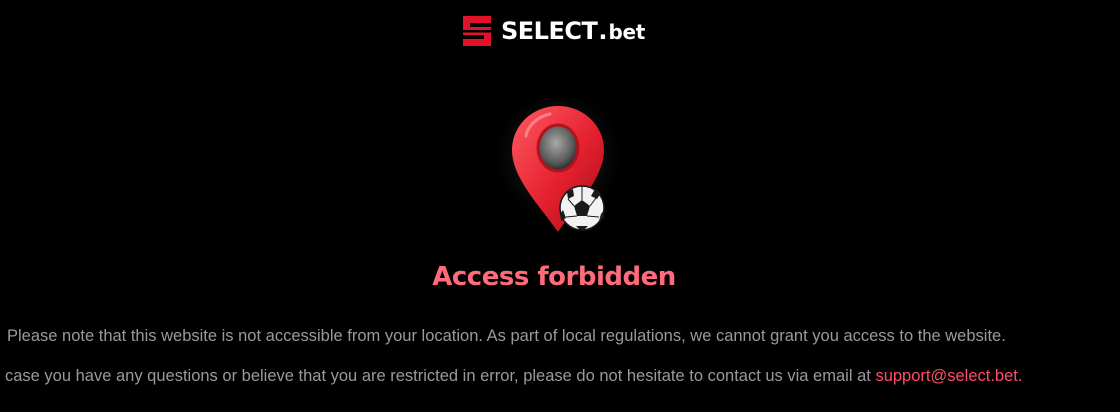 Image resolution: width=1120 pixels, height=412 pixels. What do you see at coordinates (558, 159) in the screenshot?
I see `location-ball-illustration` at bounding box center [558, 159].